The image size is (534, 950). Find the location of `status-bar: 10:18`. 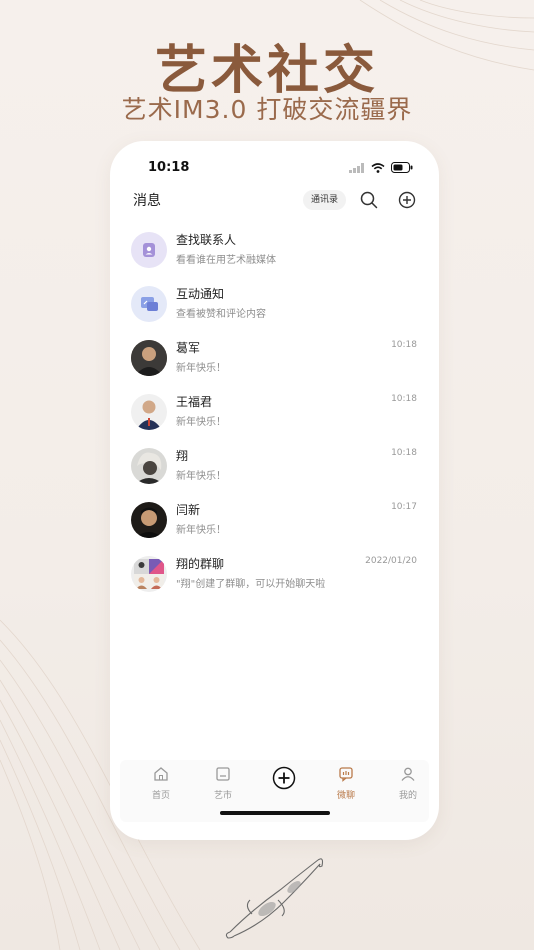

status-bar: 10:18 is located at coordinates (274, 169).